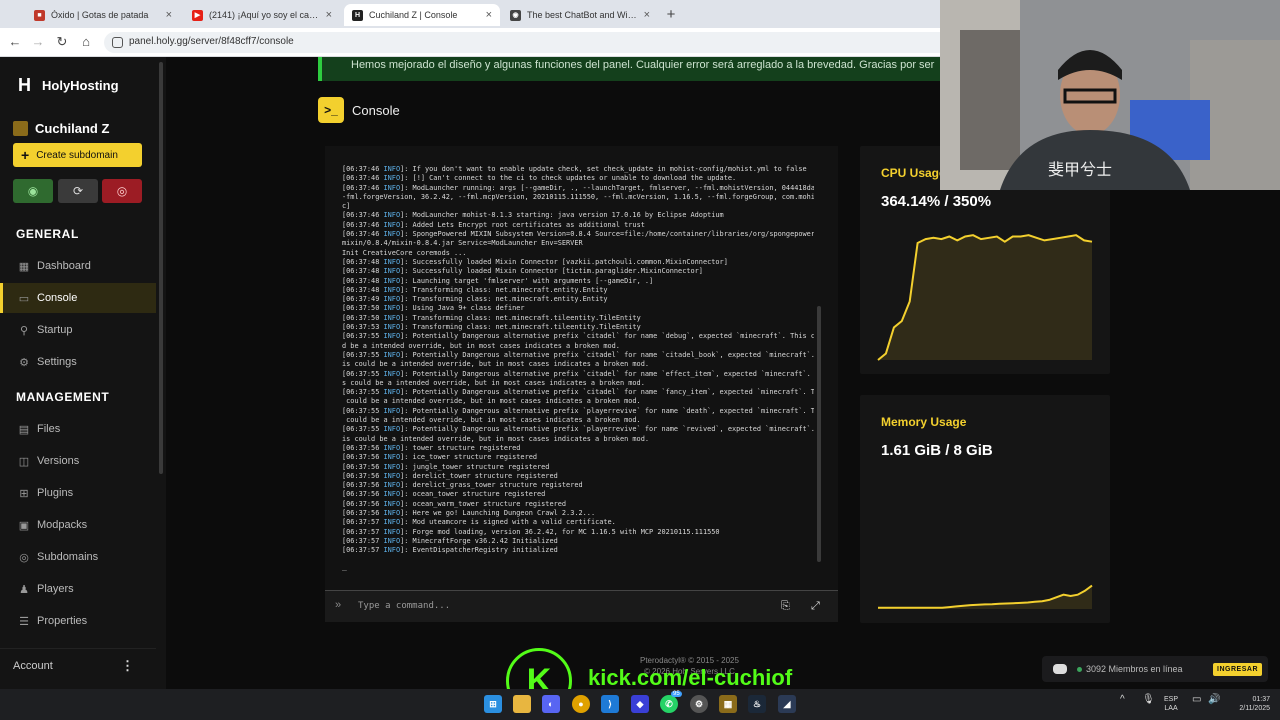 This screenshot has width=1280, height=720. What do you see at coordinates (24, 589) in the screenshot?
I see `players-icon: ♟` at bounding box center [24, 589].